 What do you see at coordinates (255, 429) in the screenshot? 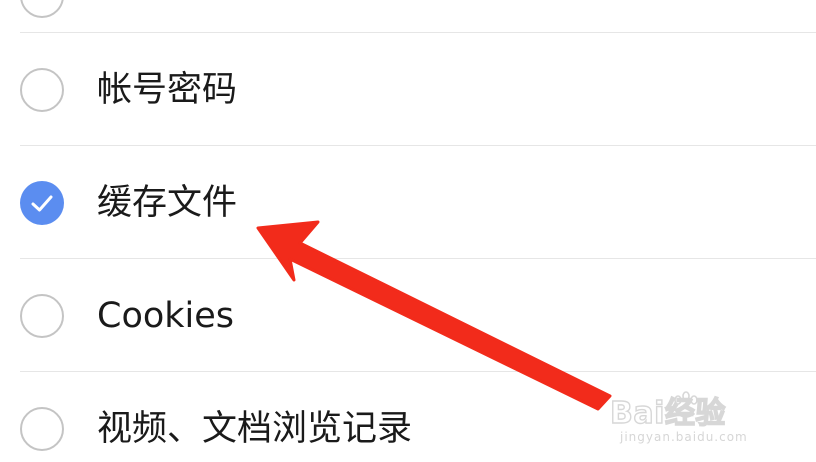
I see `option-label-history: 视频、文档浏览记录` at bounding box center [255, 429].